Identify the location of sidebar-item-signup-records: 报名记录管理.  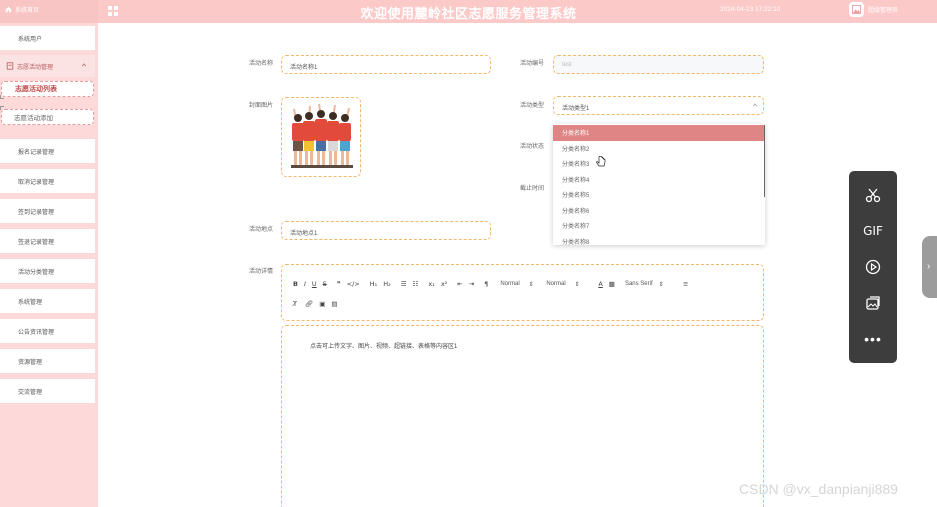
(47, 151).